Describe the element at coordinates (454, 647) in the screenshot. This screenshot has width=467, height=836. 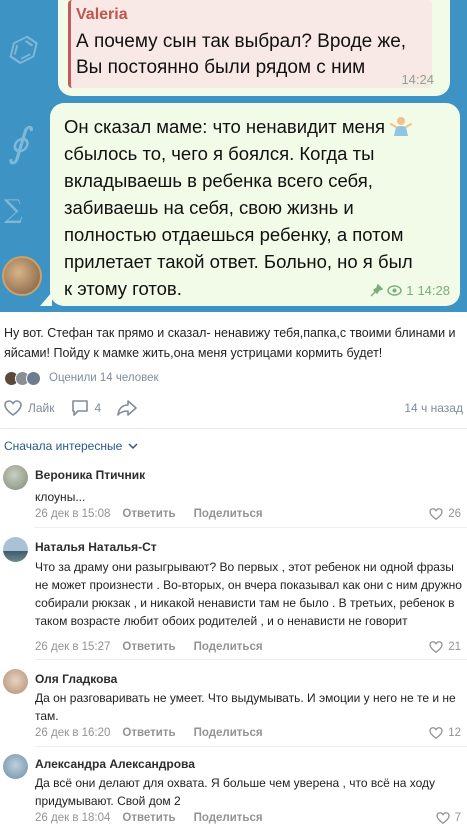
I see `comment-like-count: 21` at that location.